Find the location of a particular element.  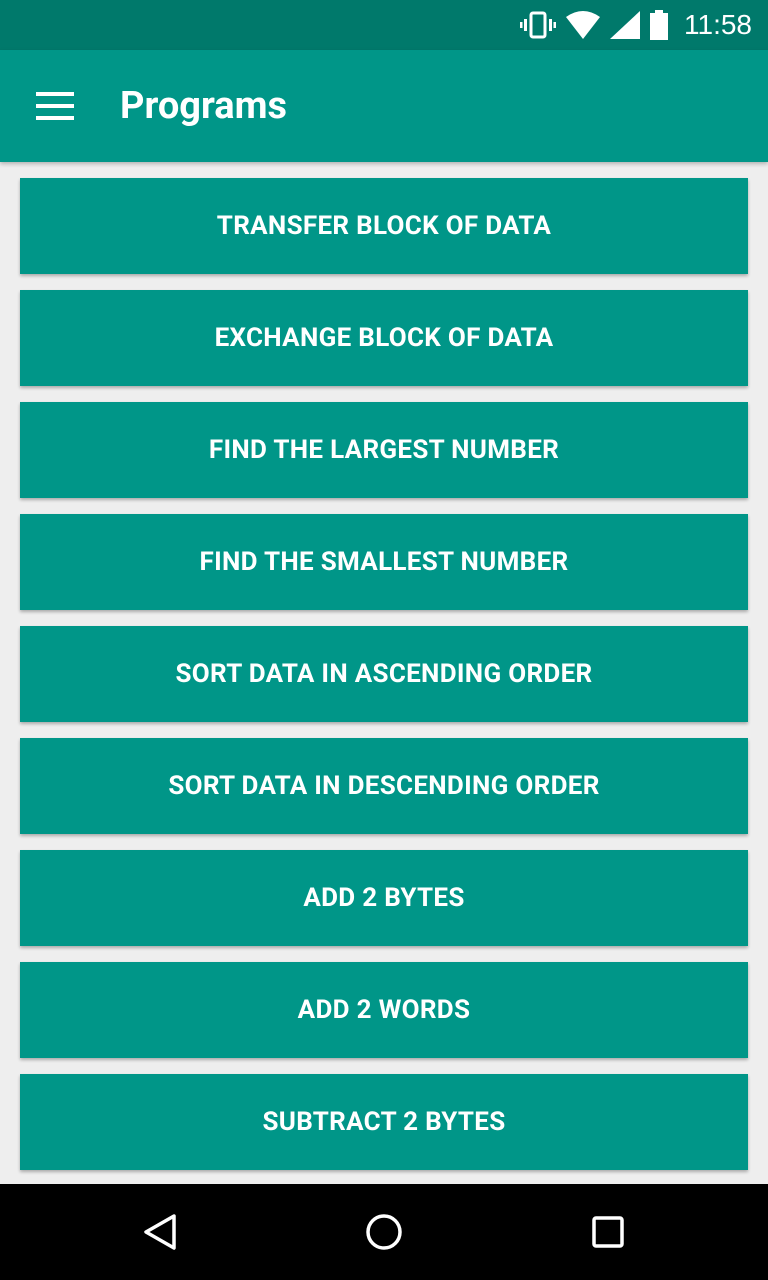

program-button-sort-ascending: SORT DATA IN ASCENDING ORDER is located at coordinates (384, 674).